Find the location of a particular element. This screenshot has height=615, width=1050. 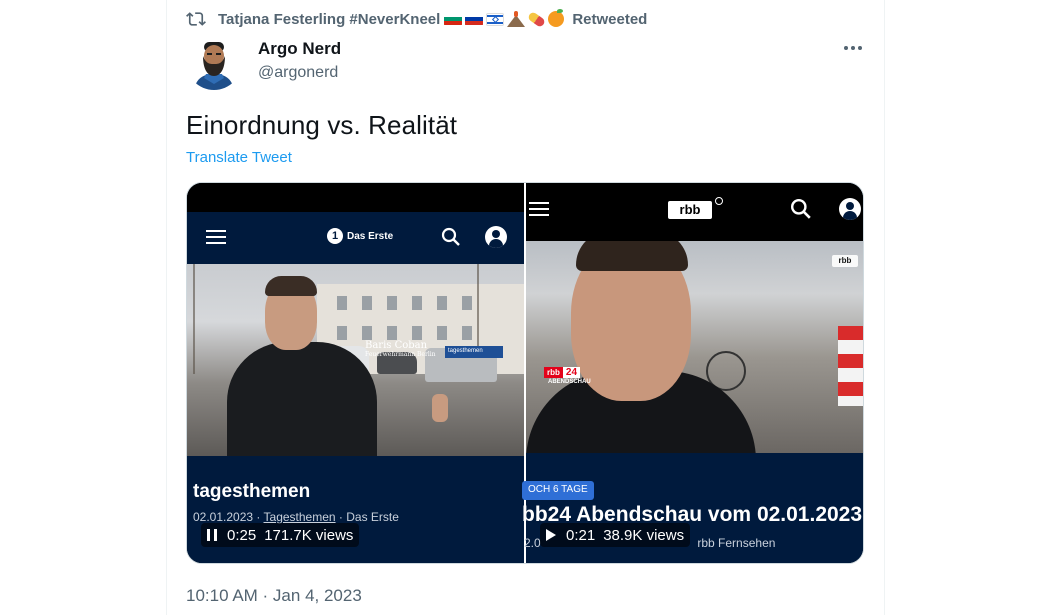

tweet-timestamp: 10:10 AM · Jan 4, 2023 is located at coordinates (274, 596).